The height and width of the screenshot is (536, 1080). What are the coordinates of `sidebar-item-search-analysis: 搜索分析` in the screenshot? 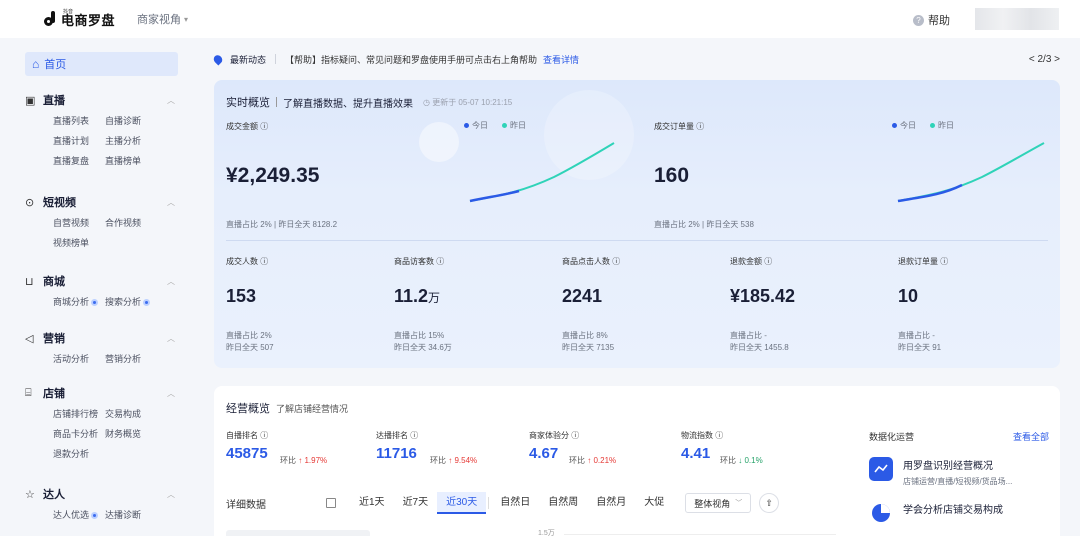 It's located at (135, 301).